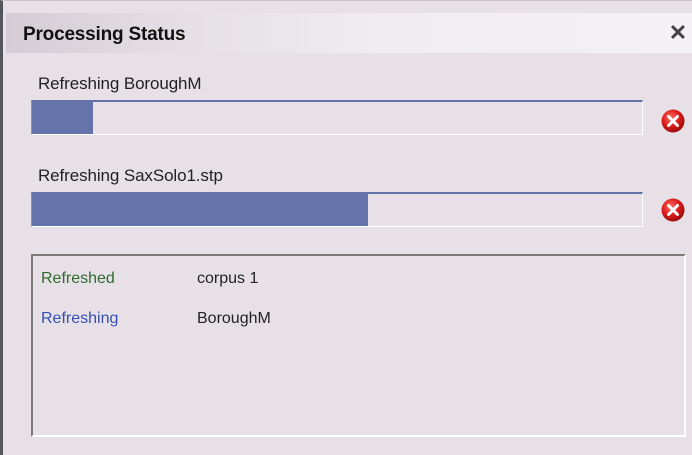 This screenshot has width=692, height=455. I want to click on window-title: Processing Status, so click(104, 34).